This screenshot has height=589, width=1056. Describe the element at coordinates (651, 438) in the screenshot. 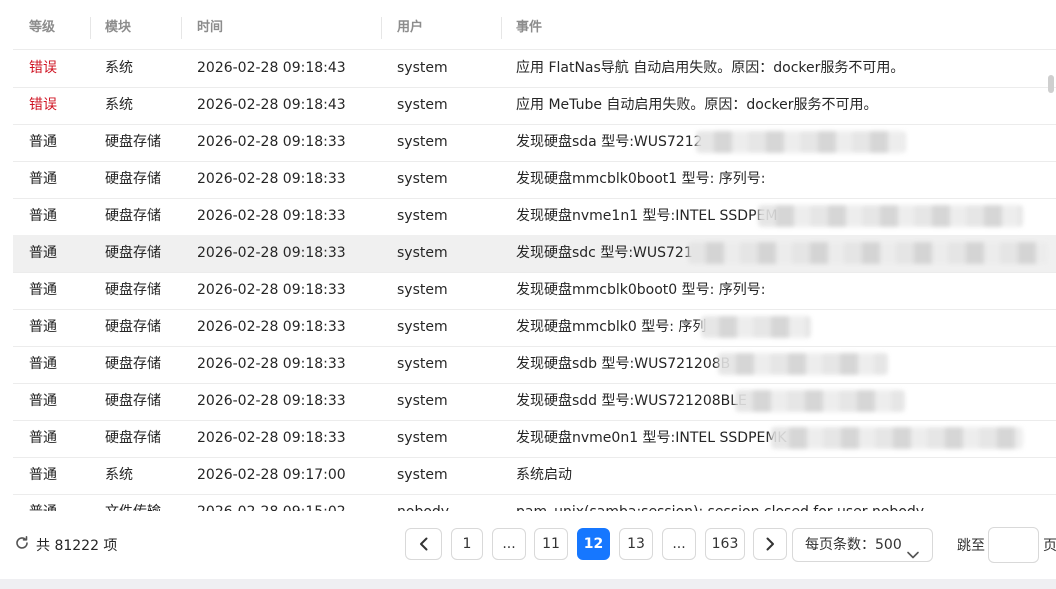

I see `event-cell: 发现硬盘nvme0n1 型号:INTEL SSDPEMK` at that location.